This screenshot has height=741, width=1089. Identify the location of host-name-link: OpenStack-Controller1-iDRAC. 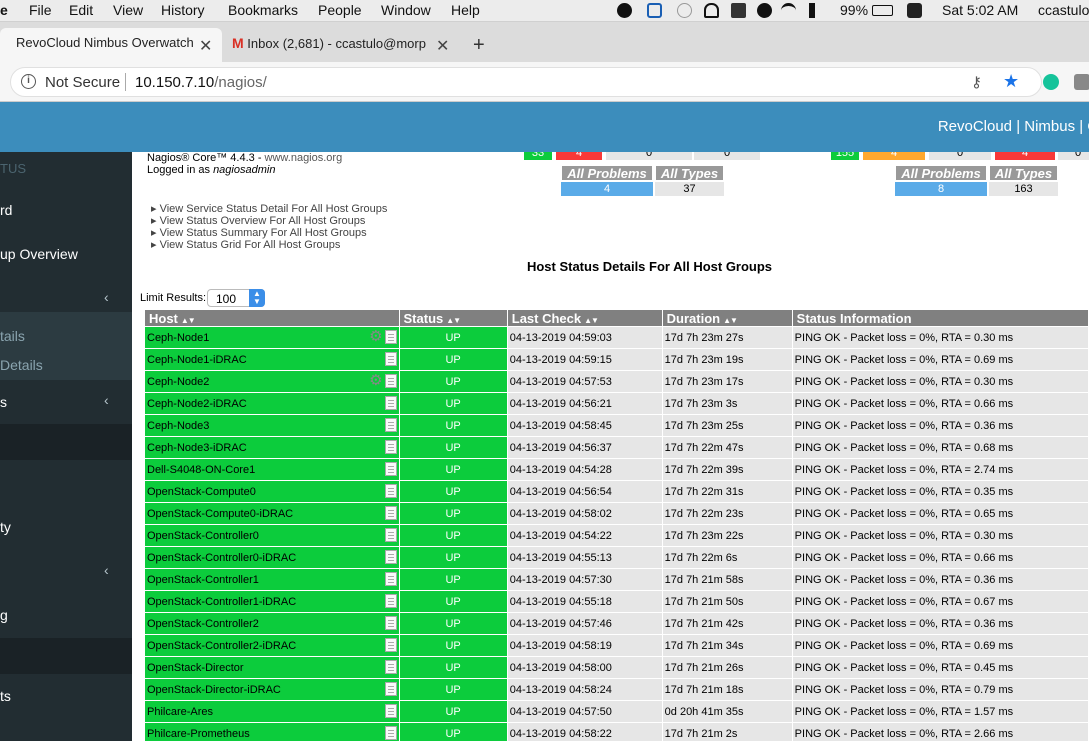
(221, 602).